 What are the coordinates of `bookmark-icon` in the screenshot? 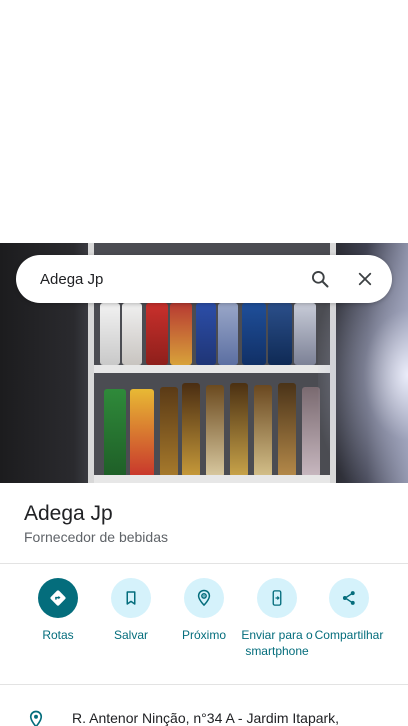 It's located at (131, 598).